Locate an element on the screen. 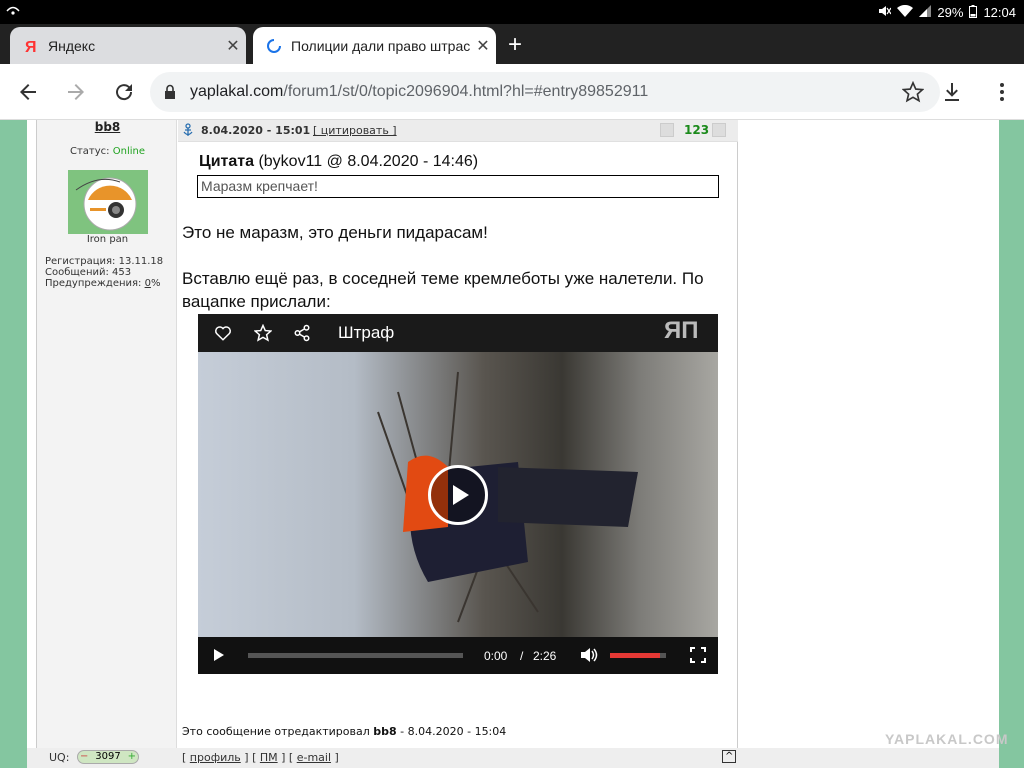 Image resolution: width=1024 pixels, height=768 pixels. tab-strip: Я Яндекс ✕ Полиции дали право штрас ✕ + is located at coordinates (512, 44).